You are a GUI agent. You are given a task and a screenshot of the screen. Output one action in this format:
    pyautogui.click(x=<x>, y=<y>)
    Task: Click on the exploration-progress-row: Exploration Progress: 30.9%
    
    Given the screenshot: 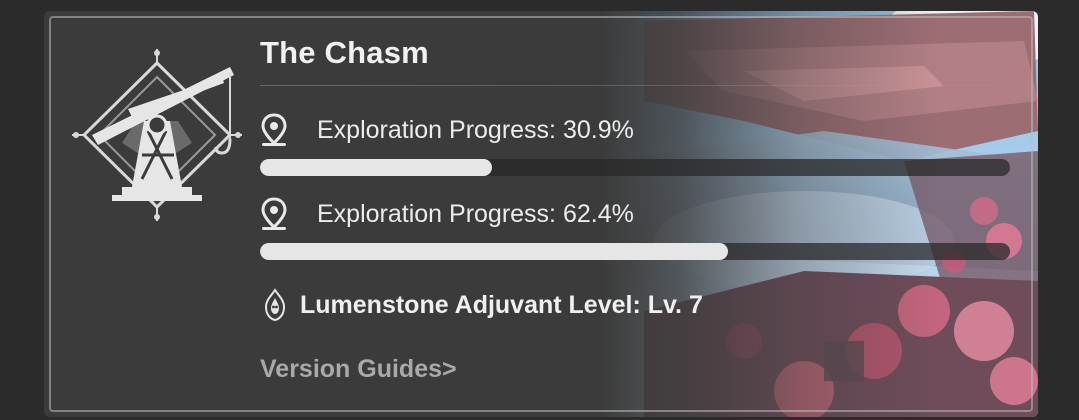 What is the action you would take?
    pyautogui.click(x=447, y=130)
    